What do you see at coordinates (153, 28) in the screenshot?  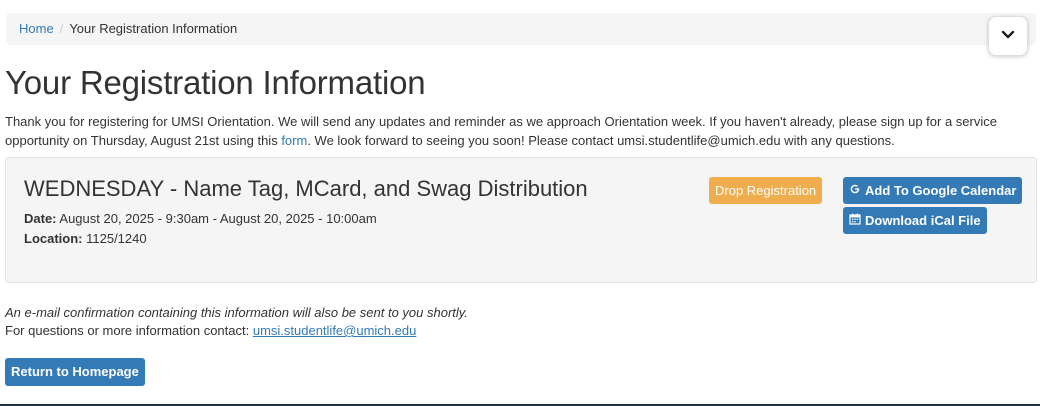 I see `breadcrumb-current: Your Registration Information` at bounding box center [153, 28].